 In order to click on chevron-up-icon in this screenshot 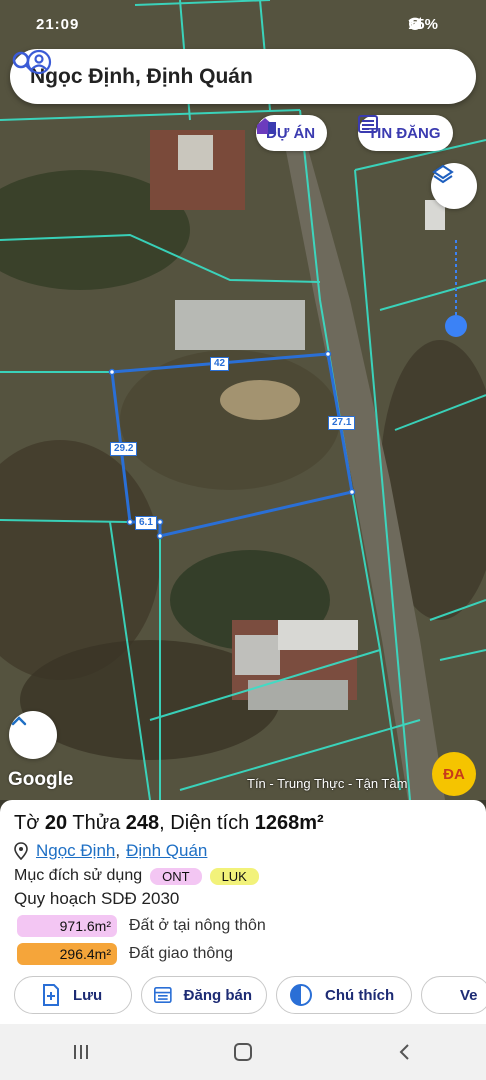, I will do `click(19, 721)`.